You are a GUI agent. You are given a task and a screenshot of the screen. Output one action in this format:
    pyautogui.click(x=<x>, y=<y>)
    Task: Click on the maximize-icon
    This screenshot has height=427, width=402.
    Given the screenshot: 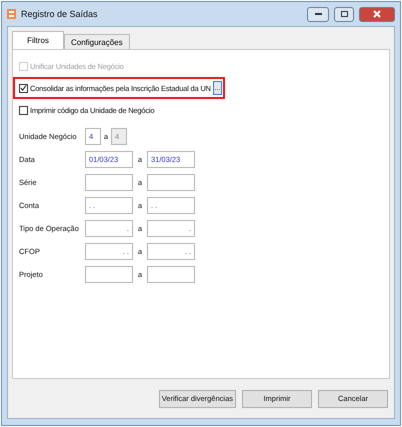 What is the action you would take?
    pyautogui.click(x=344, y=14)
    